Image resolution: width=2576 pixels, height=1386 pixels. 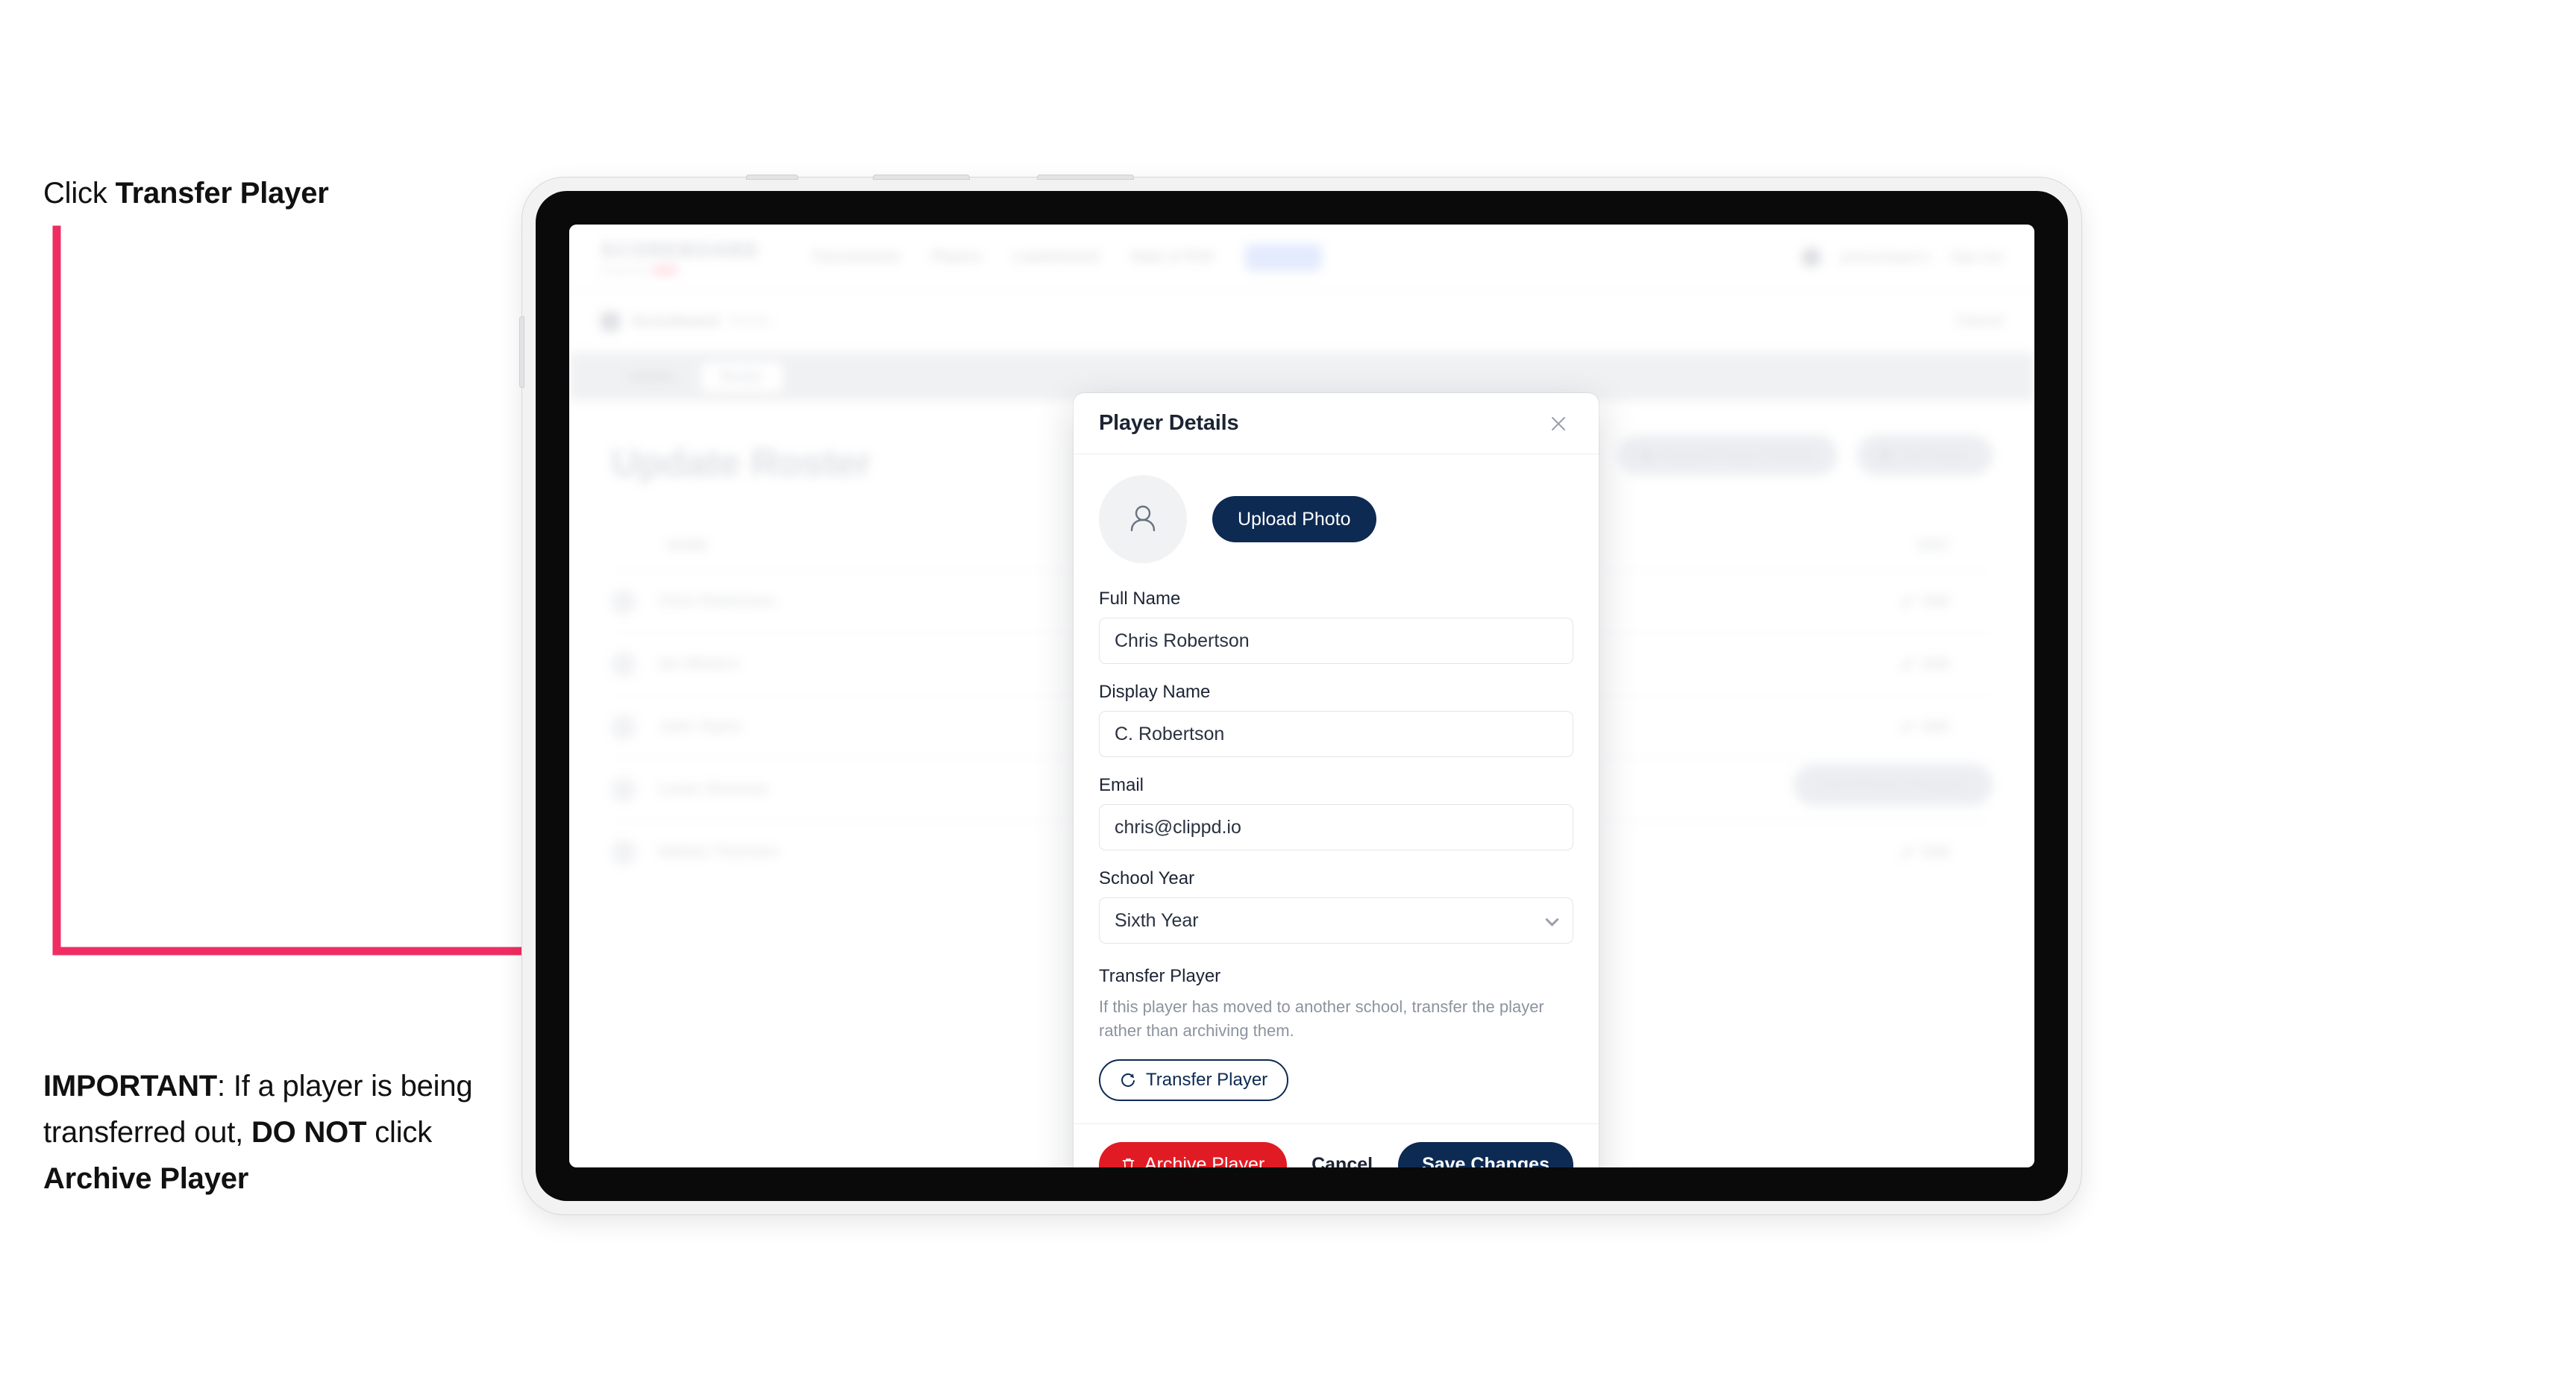 What do you see at coordinates (1143, 519) in the screenshot?
I see `person-avatar-icon` at bounding box center [1143, 519].